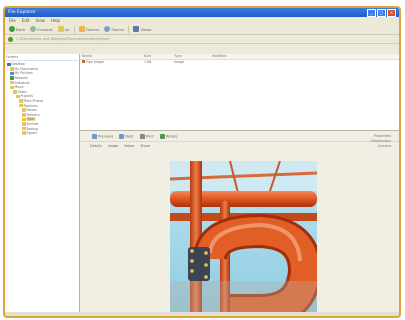  I want to click on print-button: Print, so click(146, 136).